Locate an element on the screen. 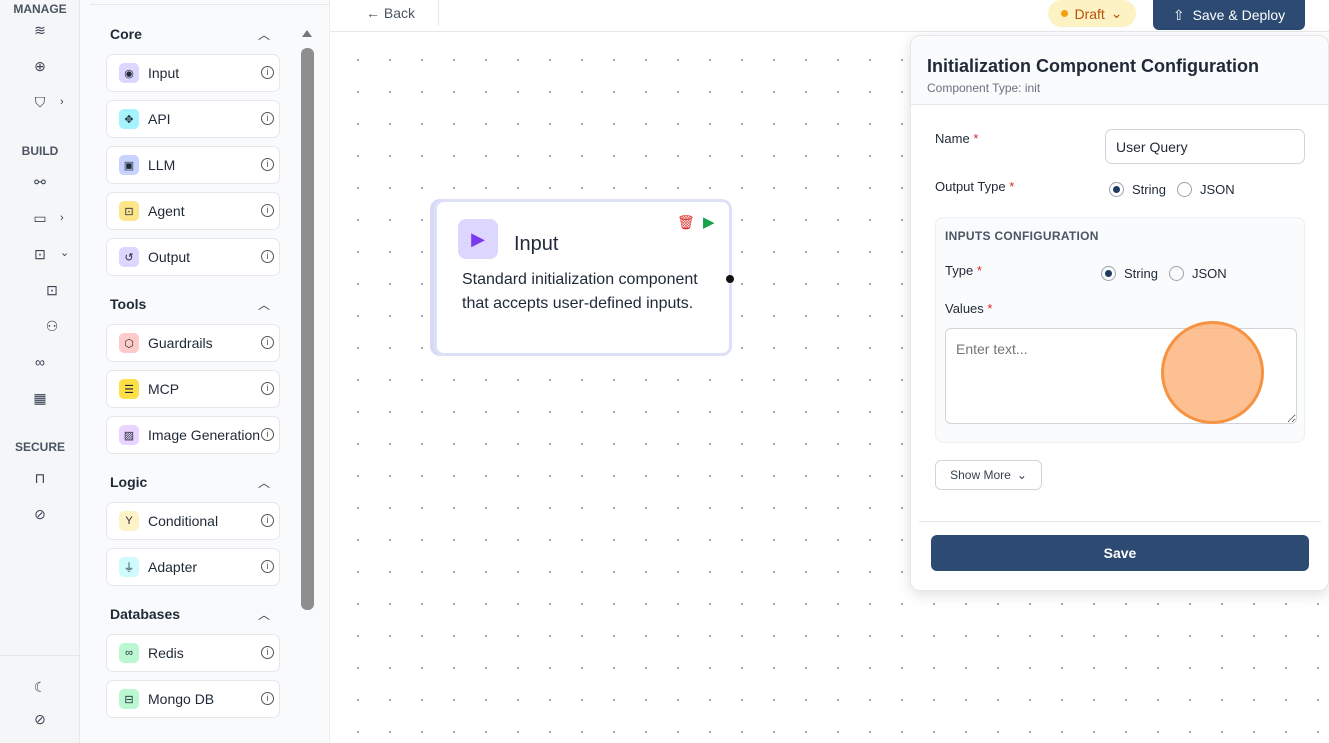 This screenshot has width=1329, height=743. divider is located at coordinates (438, 13).